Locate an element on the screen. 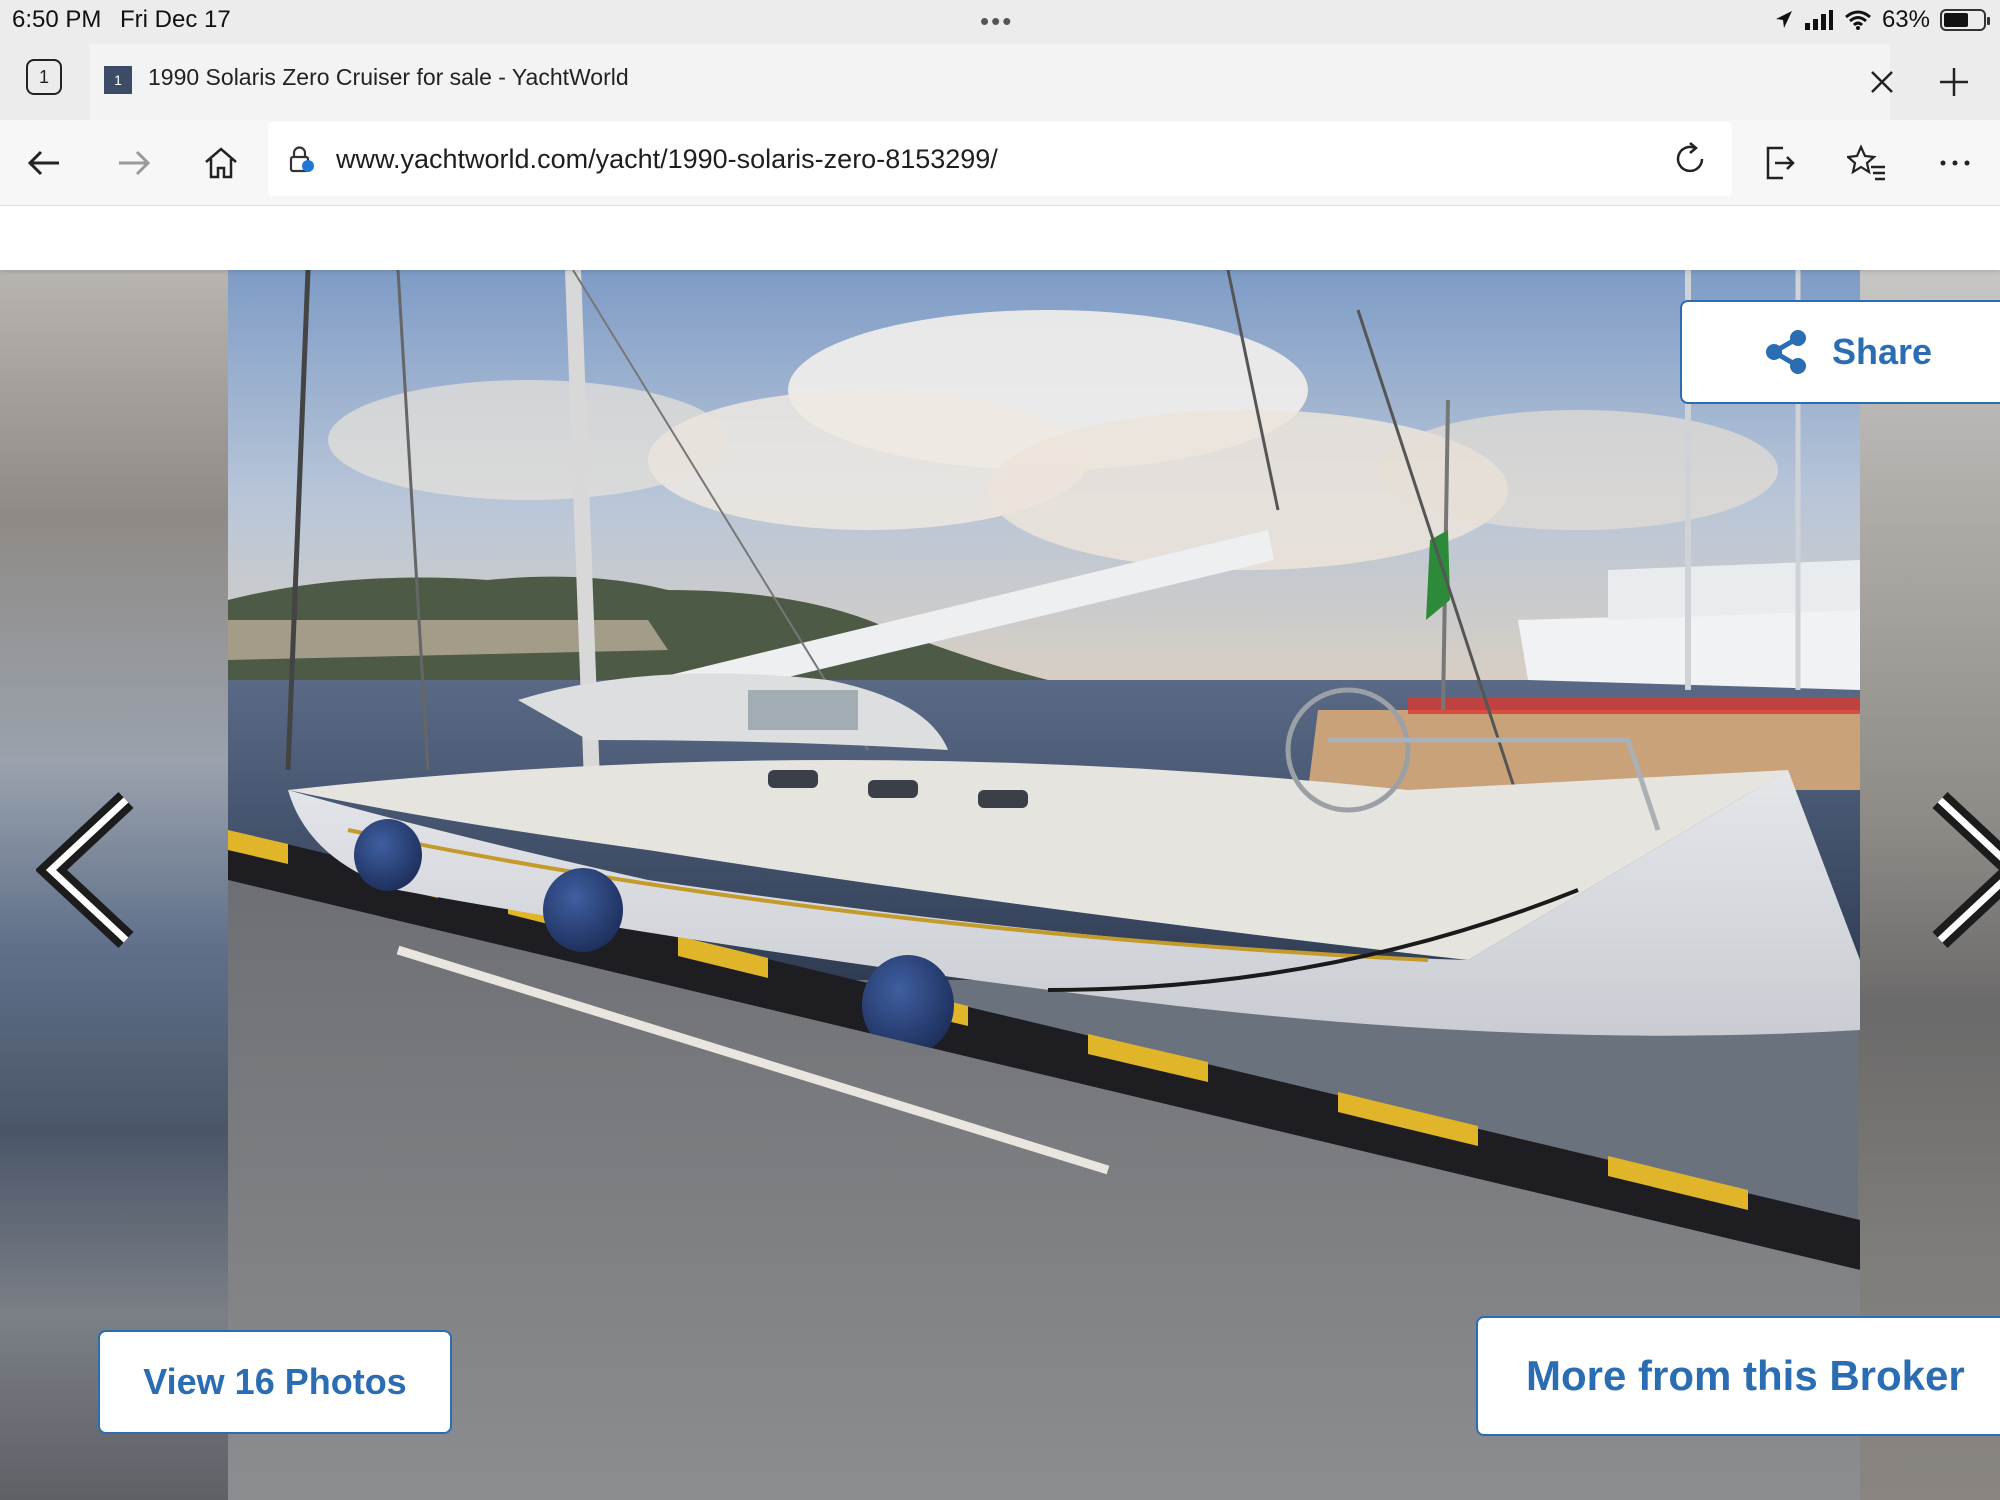 The image size is (2000, 1500). share-icon is located at coordinates (1786, 352).